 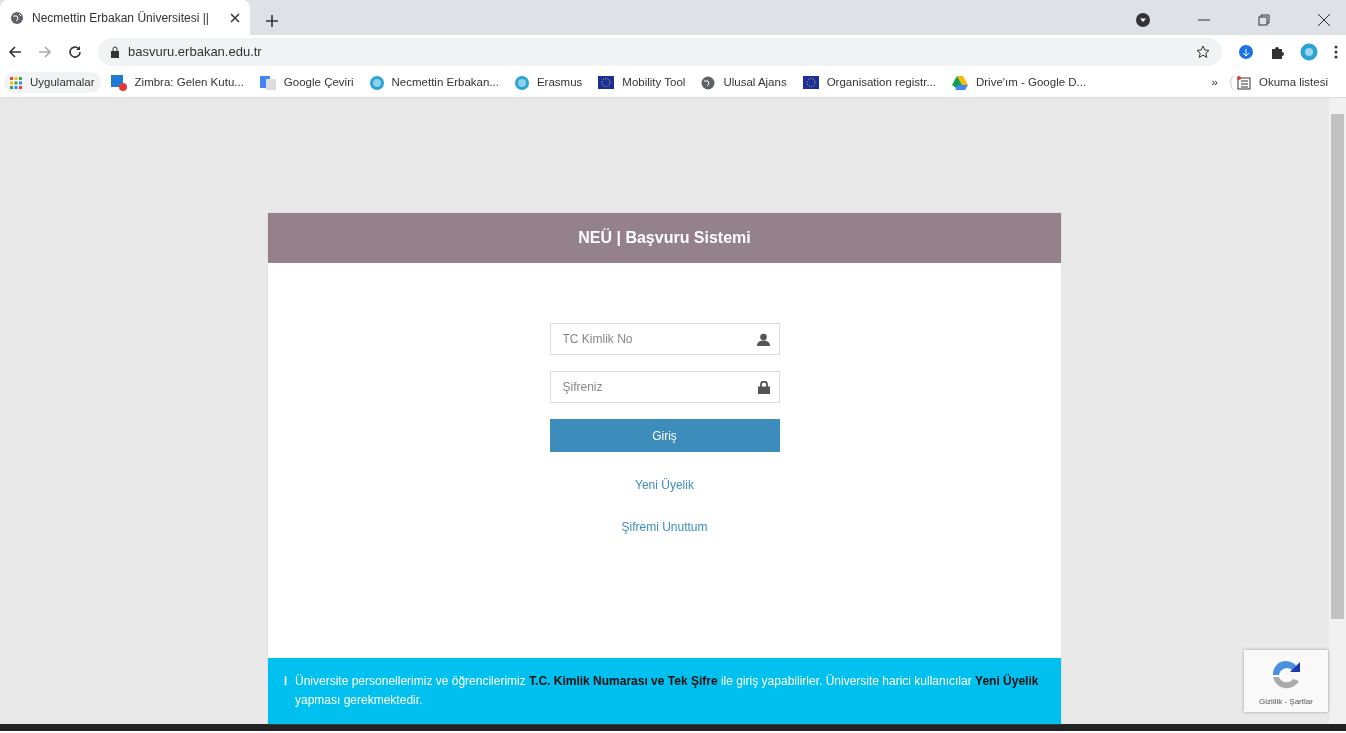 What do you see at coordinates (1286, 681) in the screenshot?
I see `recaptcha-badge: Gizlilik - Şartlar` at bounding box center [1286, 681].